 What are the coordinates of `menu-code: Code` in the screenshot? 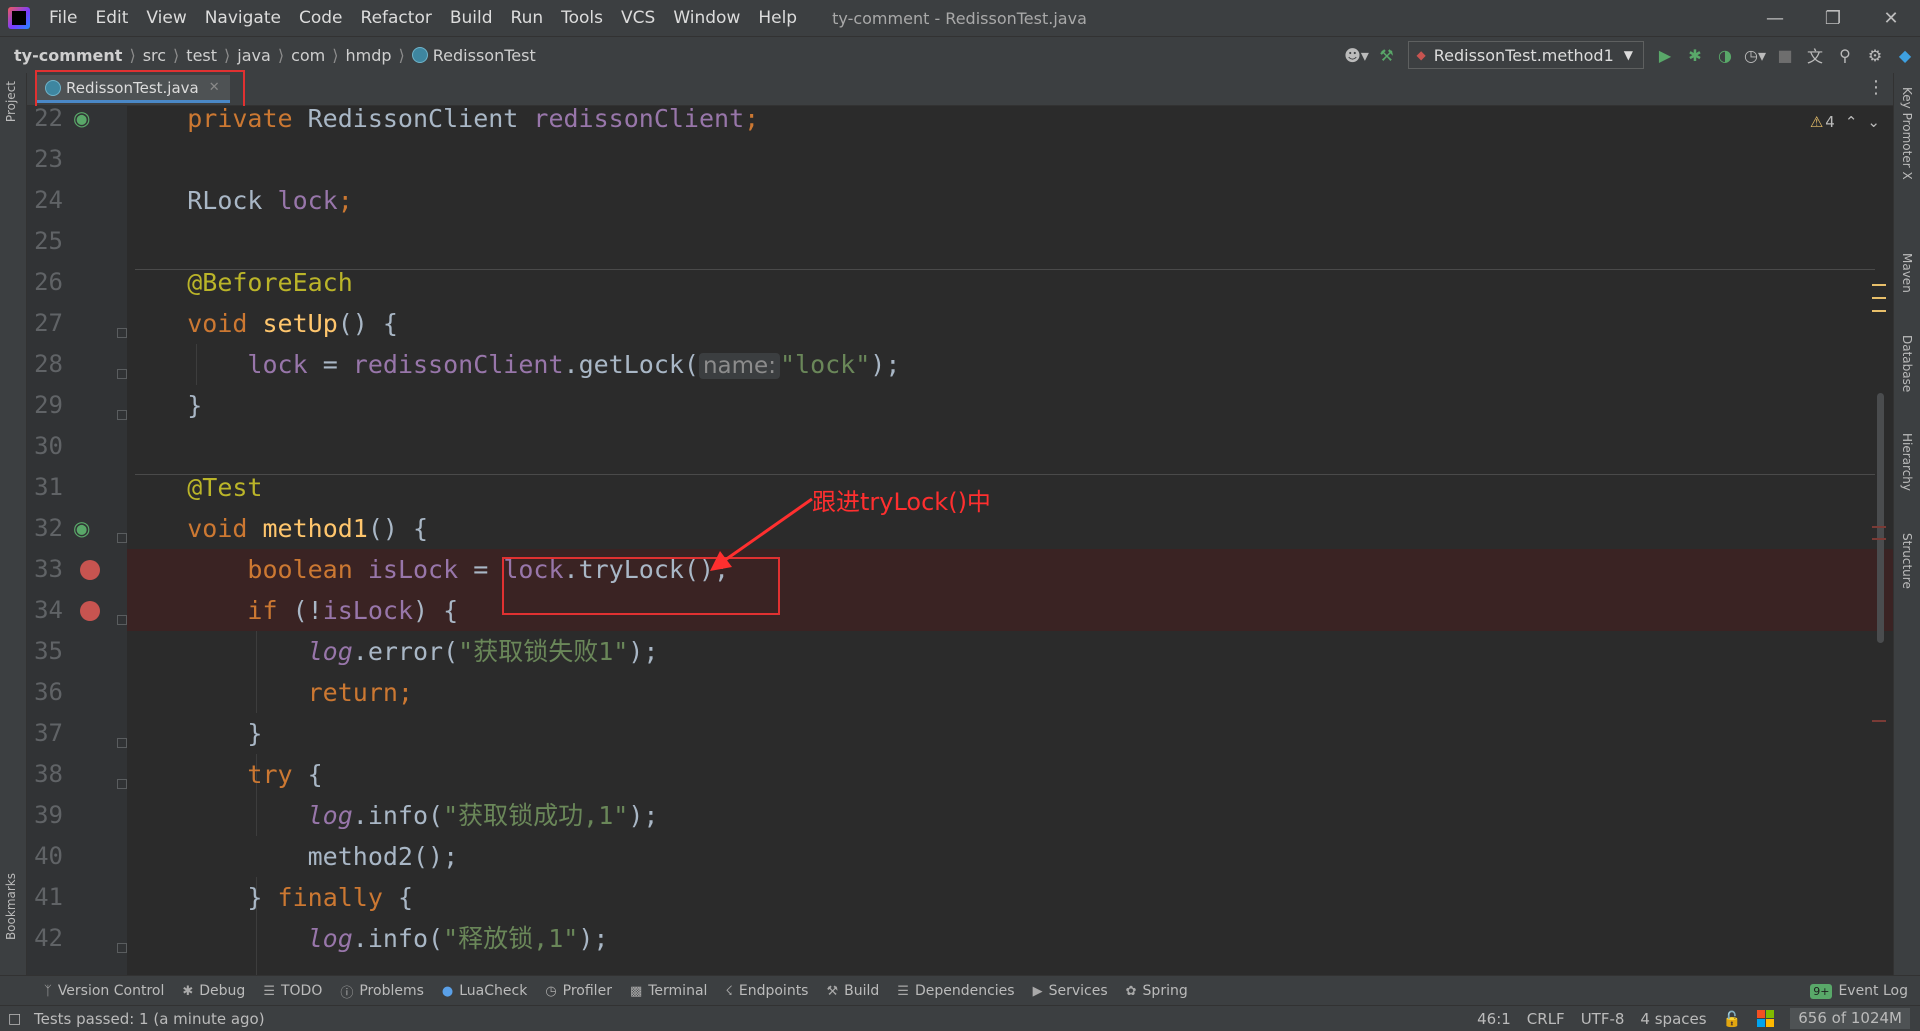 It's located at (321, 18).